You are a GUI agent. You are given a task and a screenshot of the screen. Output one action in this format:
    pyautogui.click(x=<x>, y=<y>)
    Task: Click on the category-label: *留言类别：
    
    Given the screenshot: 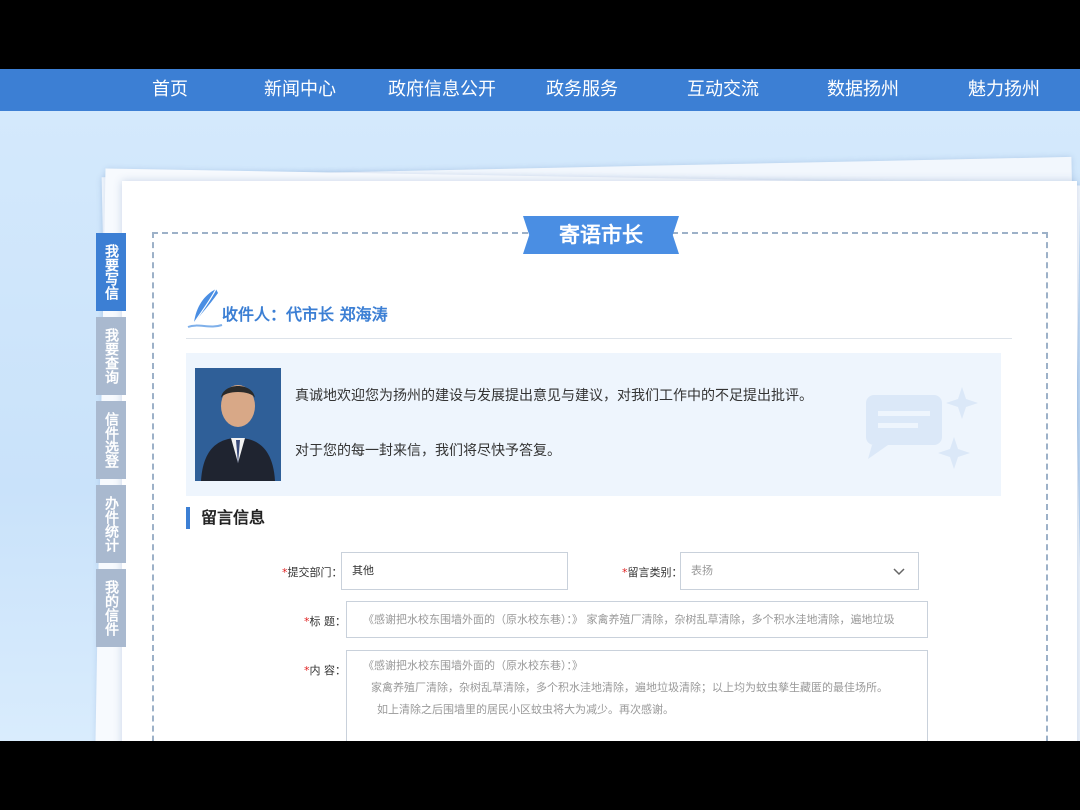 What is the action you would take?
    pyautogui.click(x=652, y=572)
    